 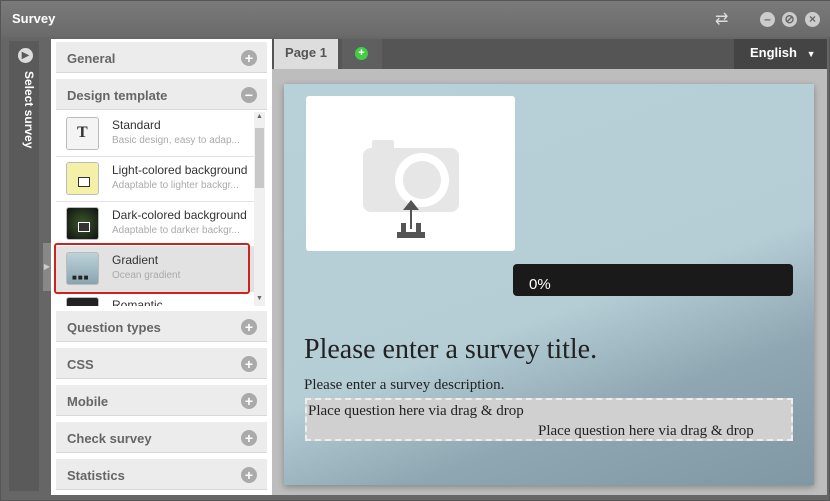 I want to click on accordion-statistics-label: Statistics, so click(x=96, y=475).